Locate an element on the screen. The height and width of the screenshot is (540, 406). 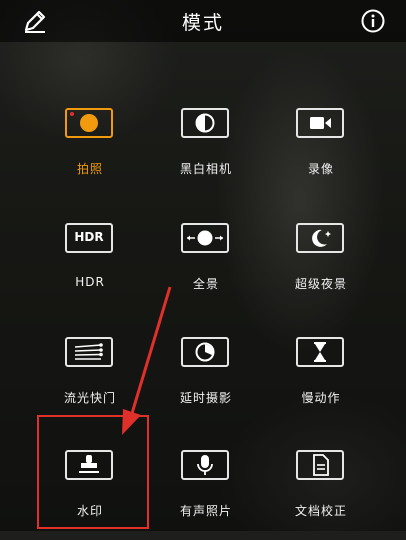
light-trail-tile is located at coordinates (89, 352).